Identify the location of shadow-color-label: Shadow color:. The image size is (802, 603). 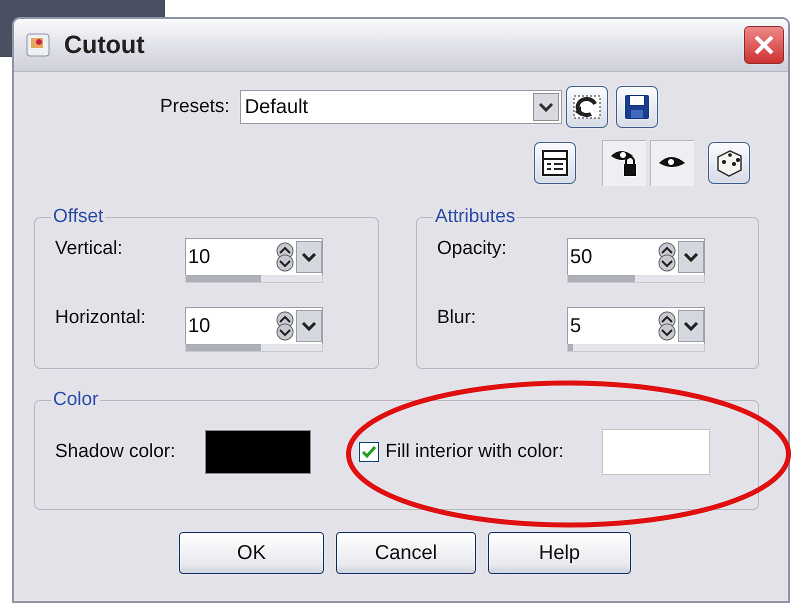
(115, 452).